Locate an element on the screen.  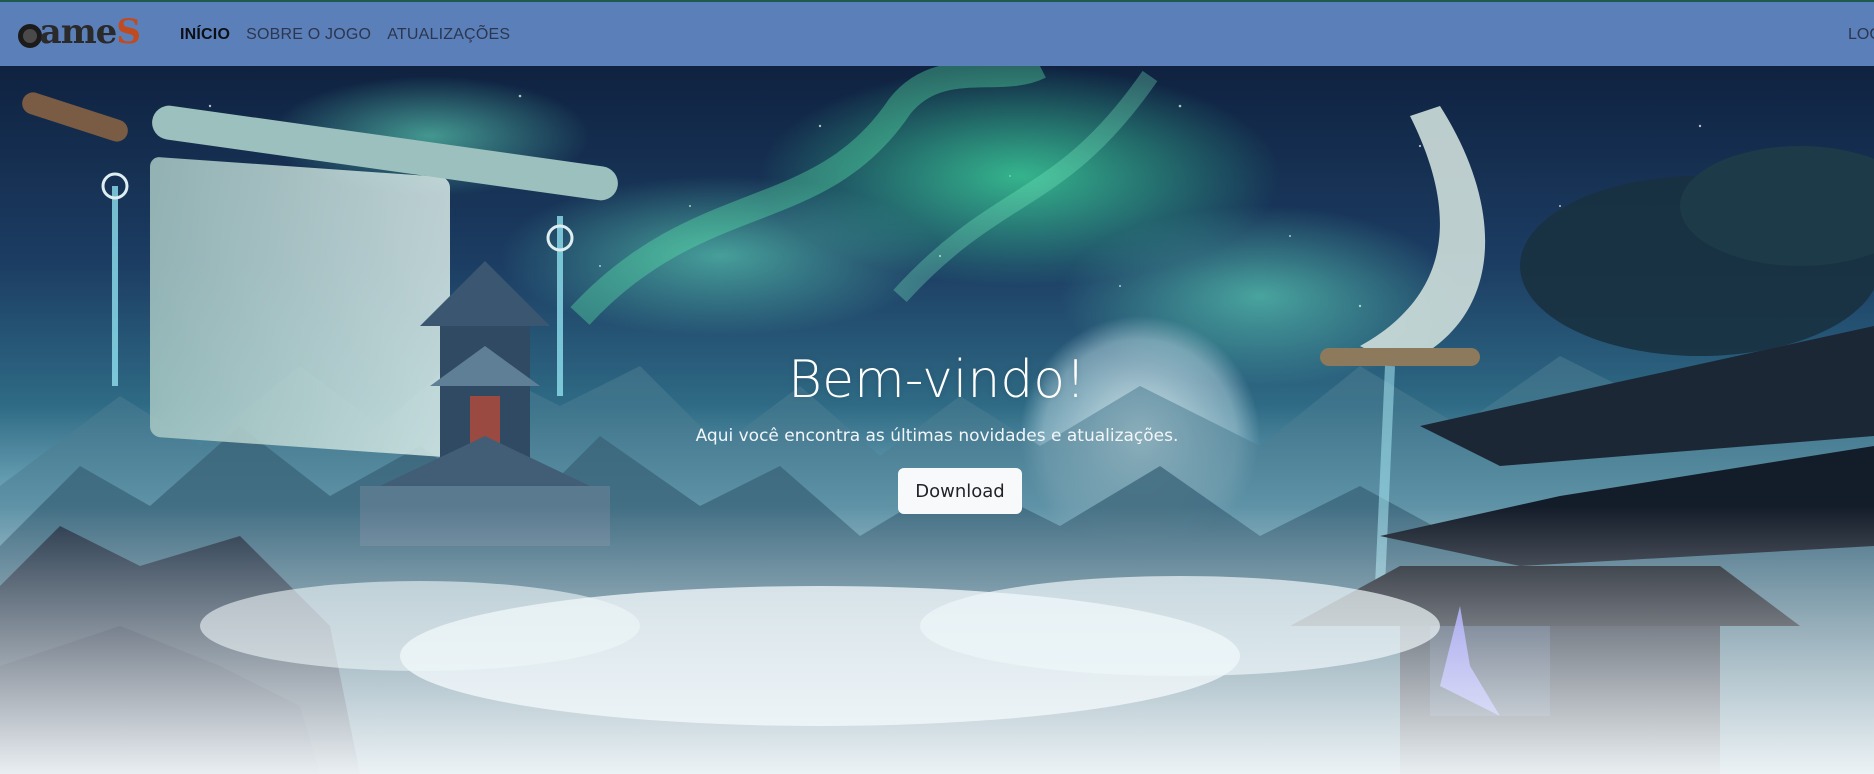
logo-text: ameS is located at coordinates (79, 32).